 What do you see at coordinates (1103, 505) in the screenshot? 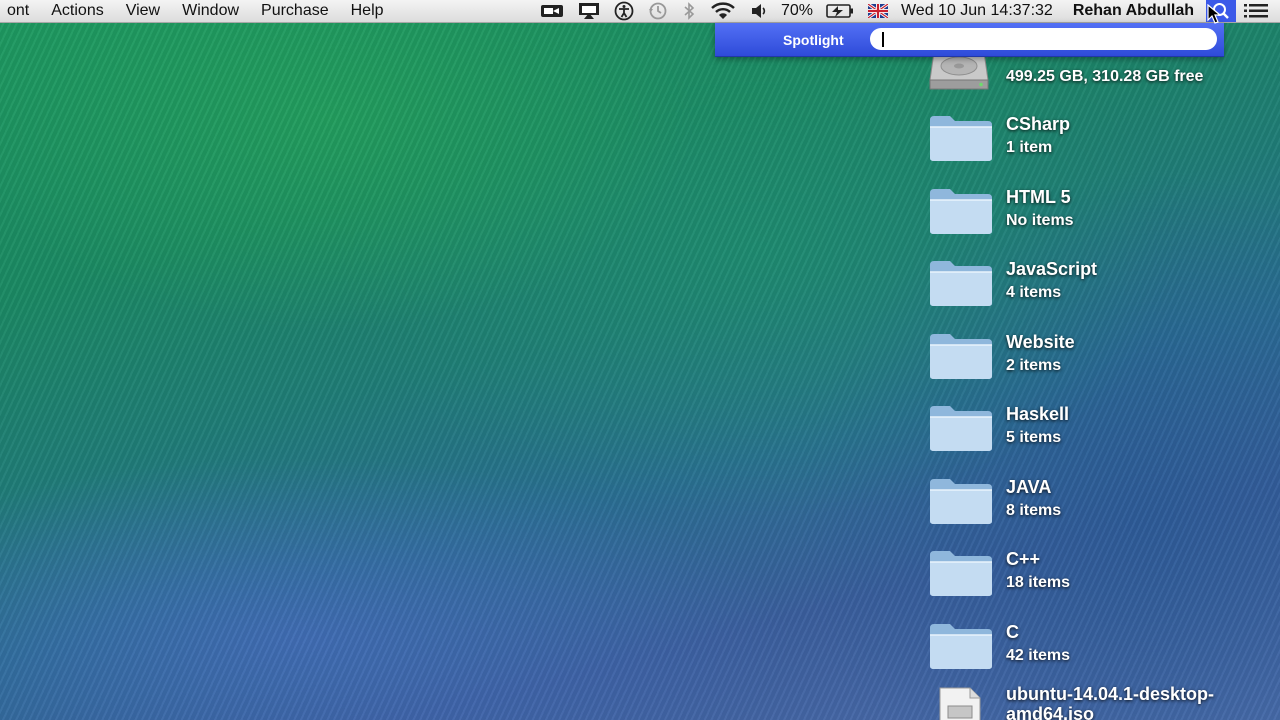
I see `folder-java: JAVA 8 items` at bounding box center [1103, 505].